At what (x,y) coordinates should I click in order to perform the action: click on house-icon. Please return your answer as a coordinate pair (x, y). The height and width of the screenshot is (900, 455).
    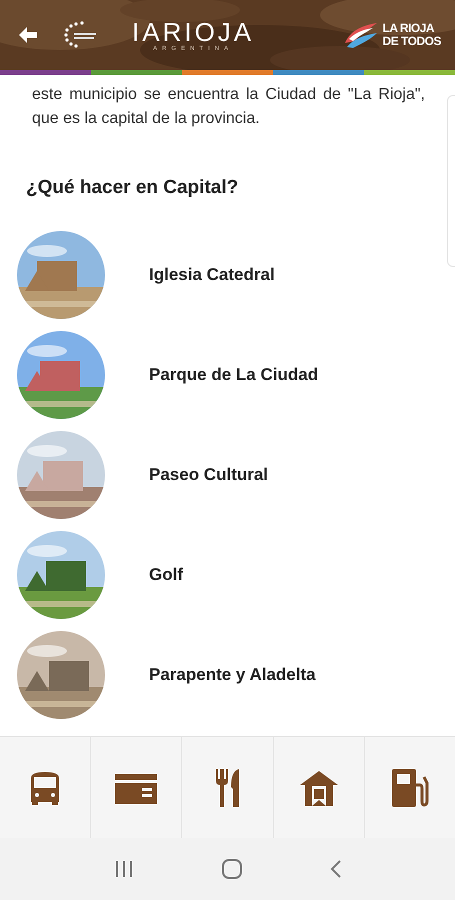
    Looking at the image, I should click on (318, 787).